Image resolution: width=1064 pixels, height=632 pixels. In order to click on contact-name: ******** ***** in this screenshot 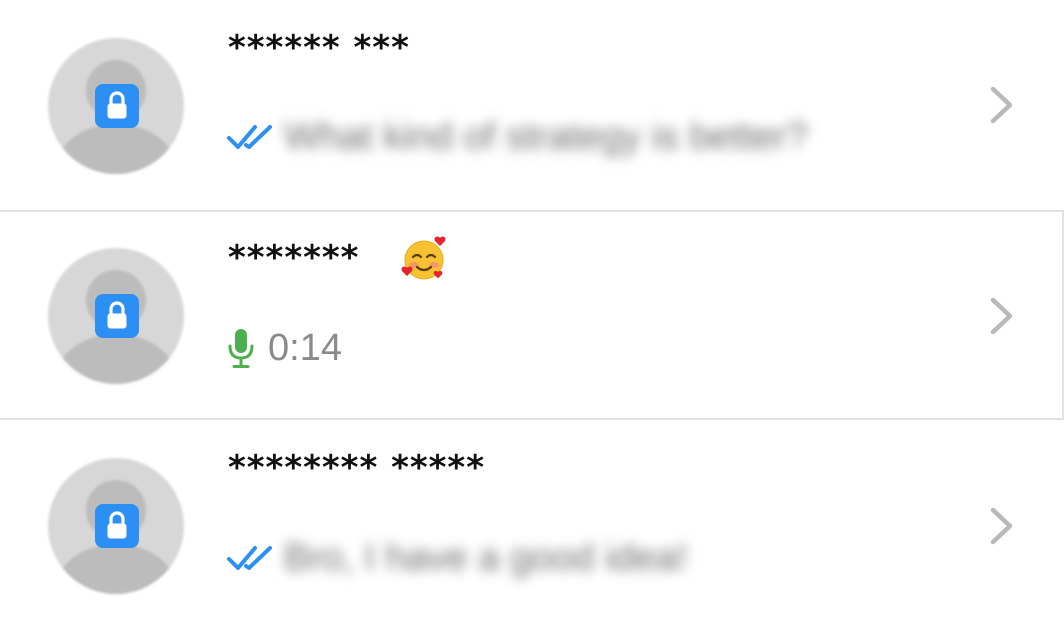, I will do `click(356, 468)`.